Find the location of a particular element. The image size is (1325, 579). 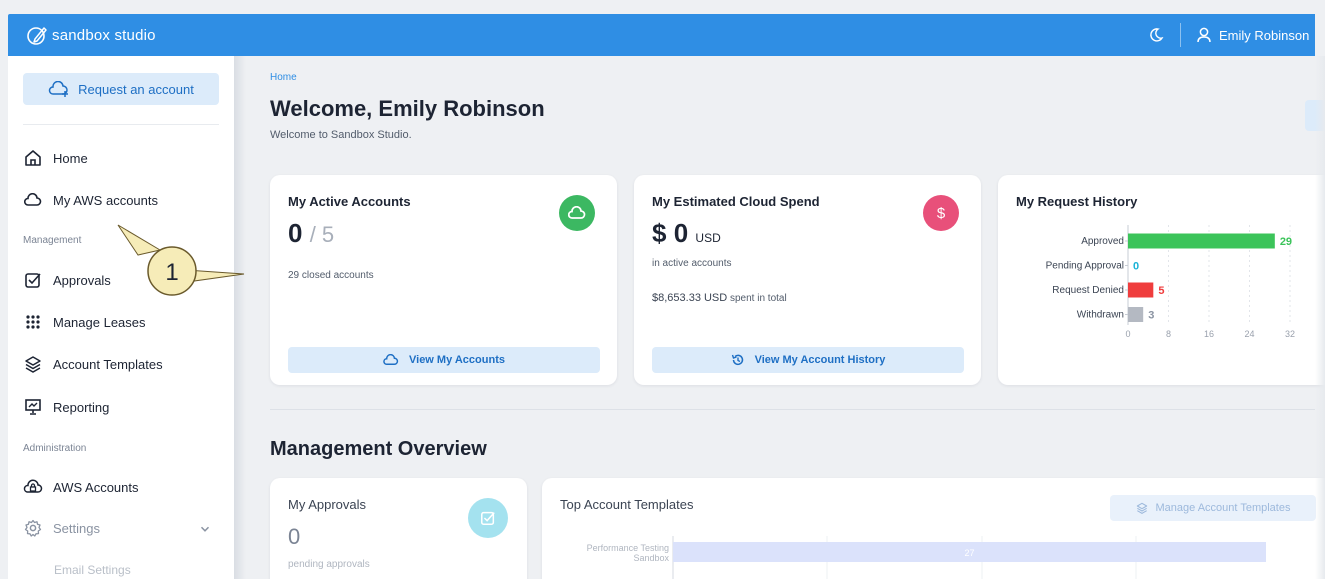

sidebar-divider is located at coordinates (121, 124).